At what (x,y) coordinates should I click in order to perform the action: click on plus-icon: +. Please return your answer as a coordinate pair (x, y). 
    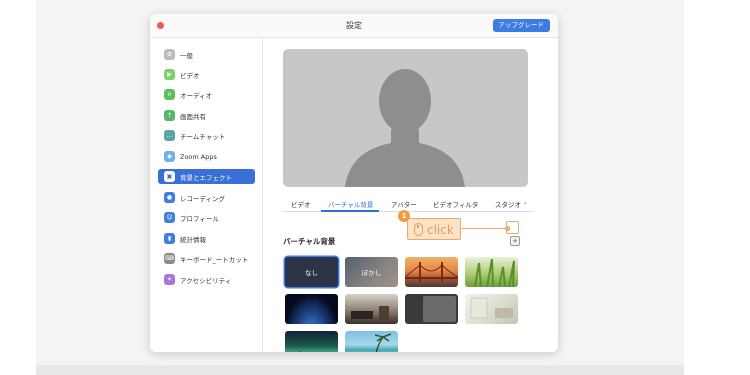
    Looking at the image, I should click on (515, 241).